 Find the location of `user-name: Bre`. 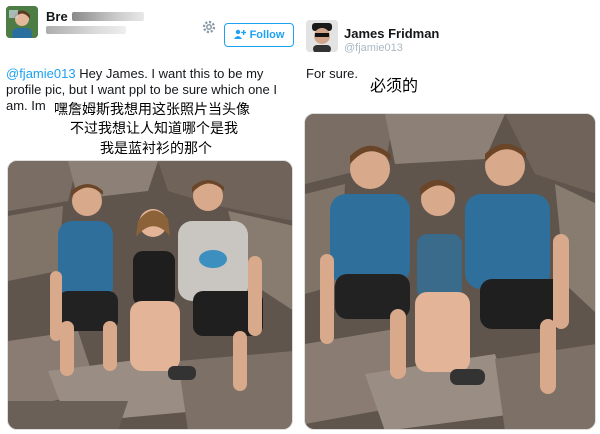

user-name: Bre is located at coordinates (57, 16).